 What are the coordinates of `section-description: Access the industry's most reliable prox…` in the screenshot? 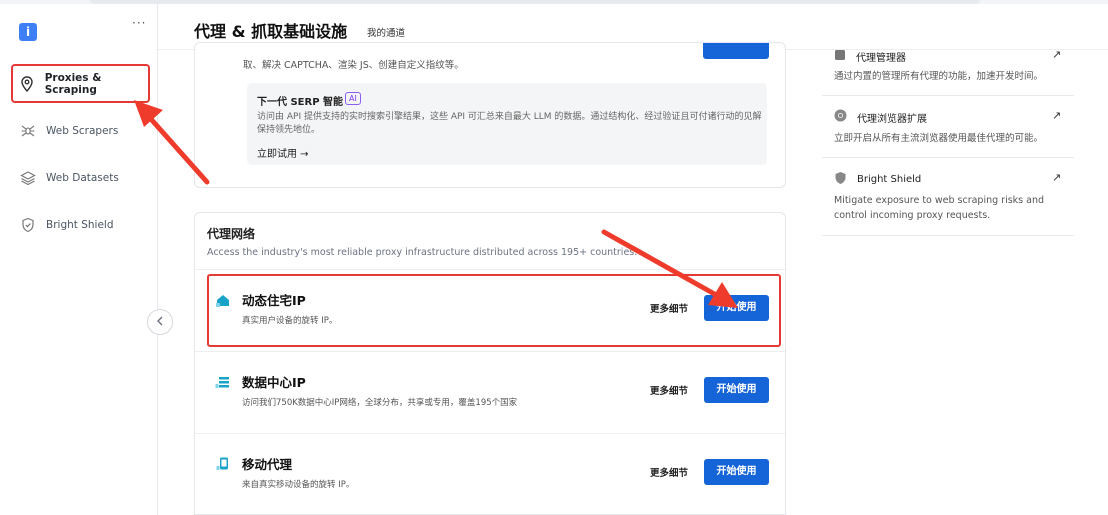 It's located at (422, 252).